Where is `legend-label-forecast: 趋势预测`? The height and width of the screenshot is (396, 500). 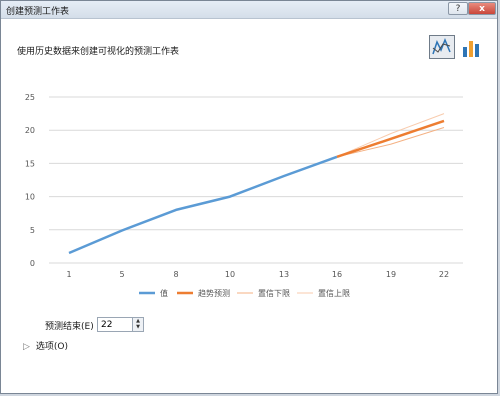
legend-label-forecast: 趋势预测 is located at coordinates (214, 293).